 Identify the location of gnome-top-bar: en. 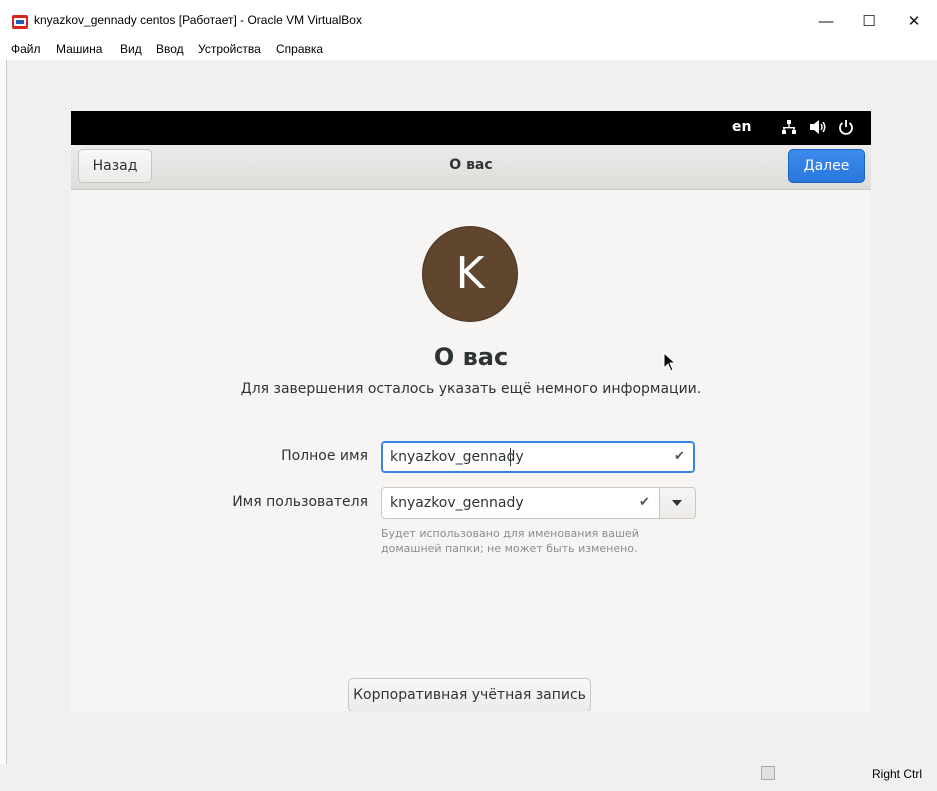
(471, 128).